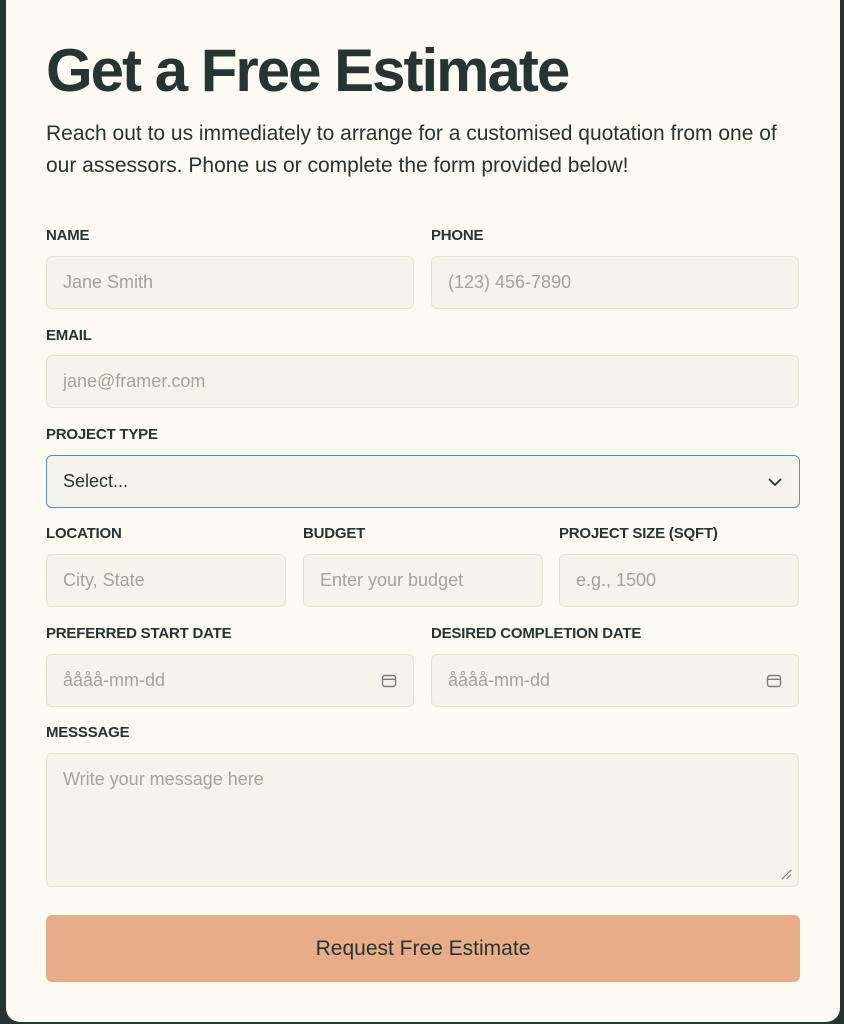 This screenshot has width=844, height=1024. Describe the element at coordinates (499, 680) in the screenshot. I see `completion-date-placeholder: åååå-mm-dd` at that location.